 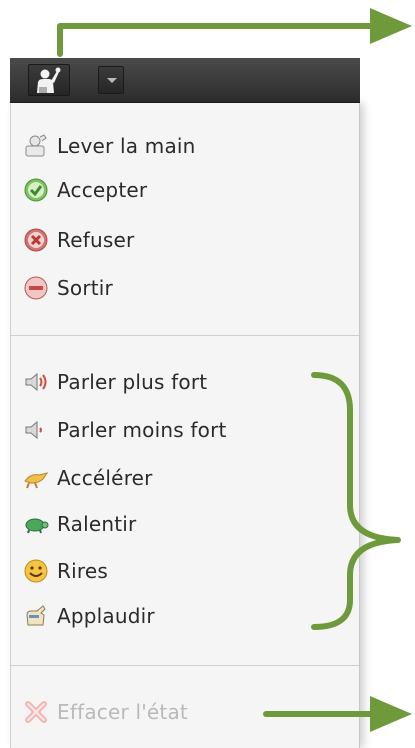 I want to click on menu-item-speak-softer: Parler moins fort, so click(x=183, y=430).